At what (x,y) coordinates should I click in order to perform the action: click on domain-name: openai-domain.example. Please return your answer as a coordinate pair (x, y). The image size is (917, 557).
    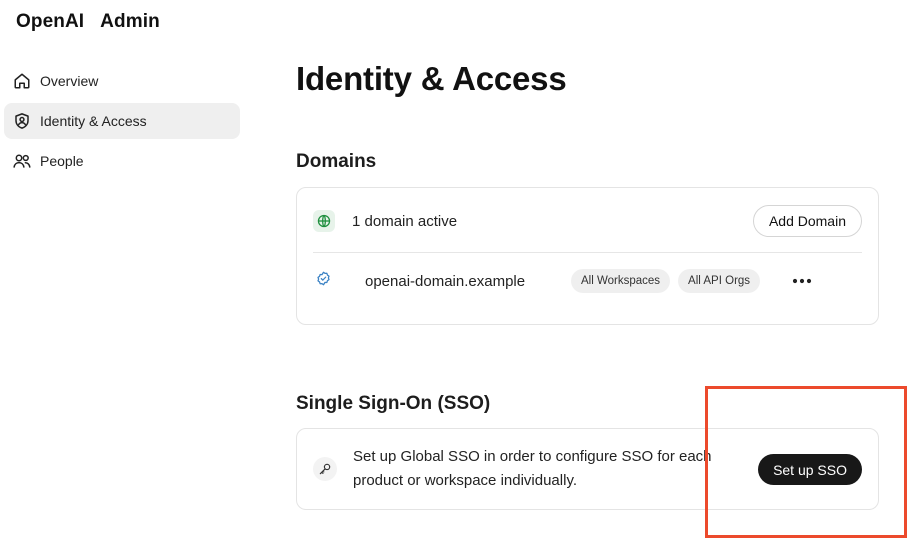
    Looking at the image, I should click on (445, 281).